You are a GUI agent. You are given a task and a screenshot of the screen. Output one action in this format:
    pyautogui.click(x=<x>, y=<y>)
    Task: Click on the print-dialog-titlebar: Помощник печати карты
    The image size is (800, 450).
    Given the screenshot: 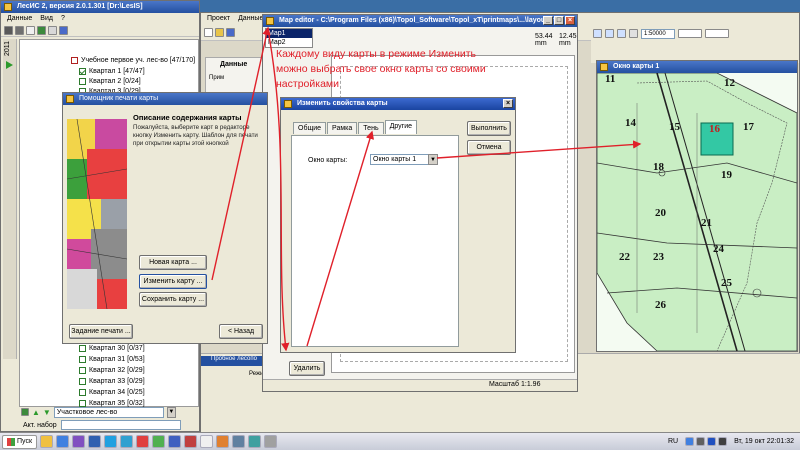 What is the action you would take?
    pyautogui.click(x=165, y=99)
    